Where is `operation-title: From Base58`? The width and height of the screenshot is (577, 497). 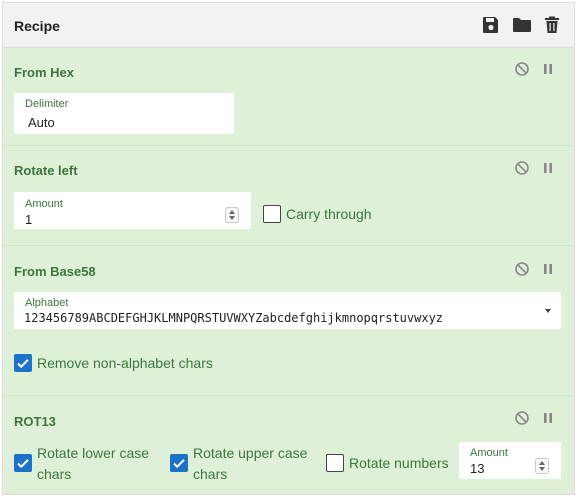 operation-title: From Base58 is located at coordinates (55, 271).